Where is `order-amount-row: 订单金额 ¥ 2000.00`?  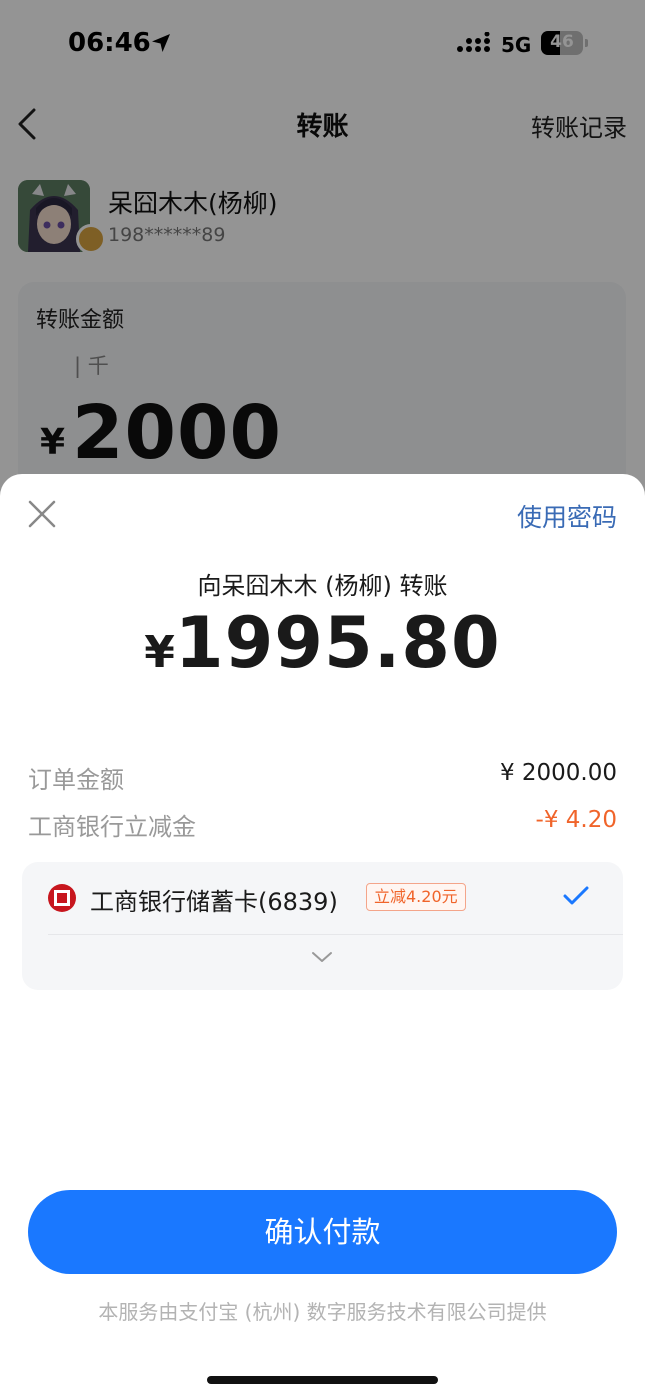
order-amount-row: 订单金额 ¥ 2000.00 is located at coordinates (322, 778).